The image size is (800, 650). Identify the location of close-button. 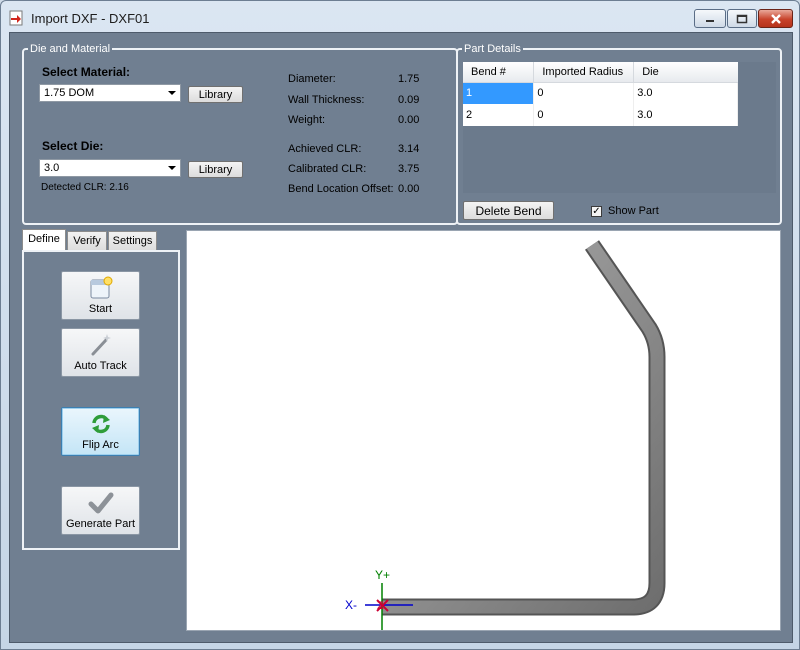
(775, 18).